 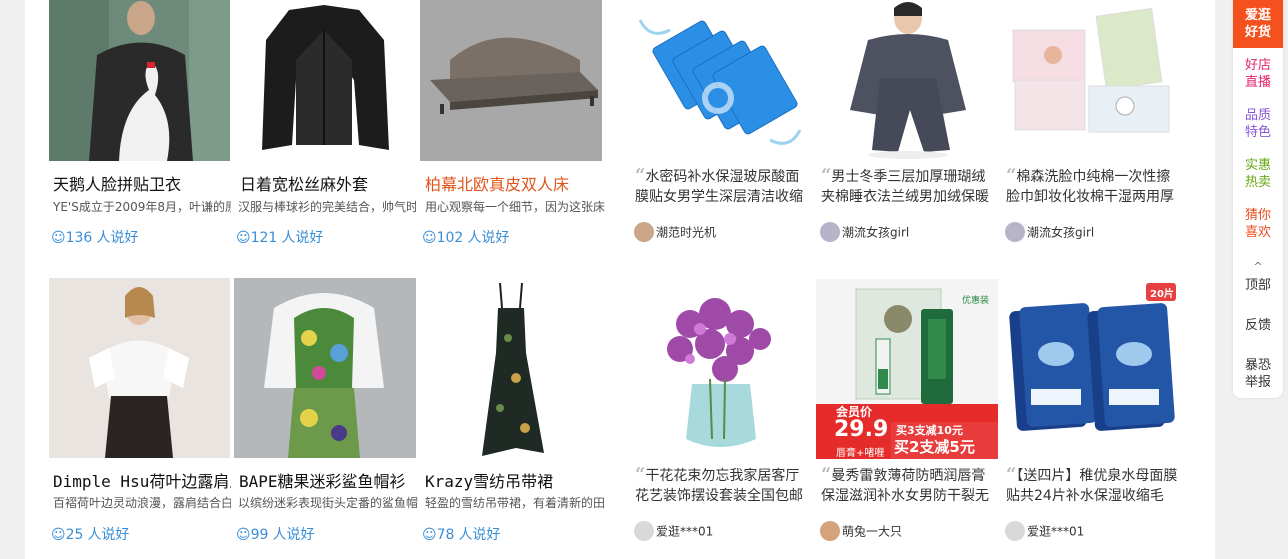 I want to click on mask-count-badge: 20片, so click(x=1162, y=294).